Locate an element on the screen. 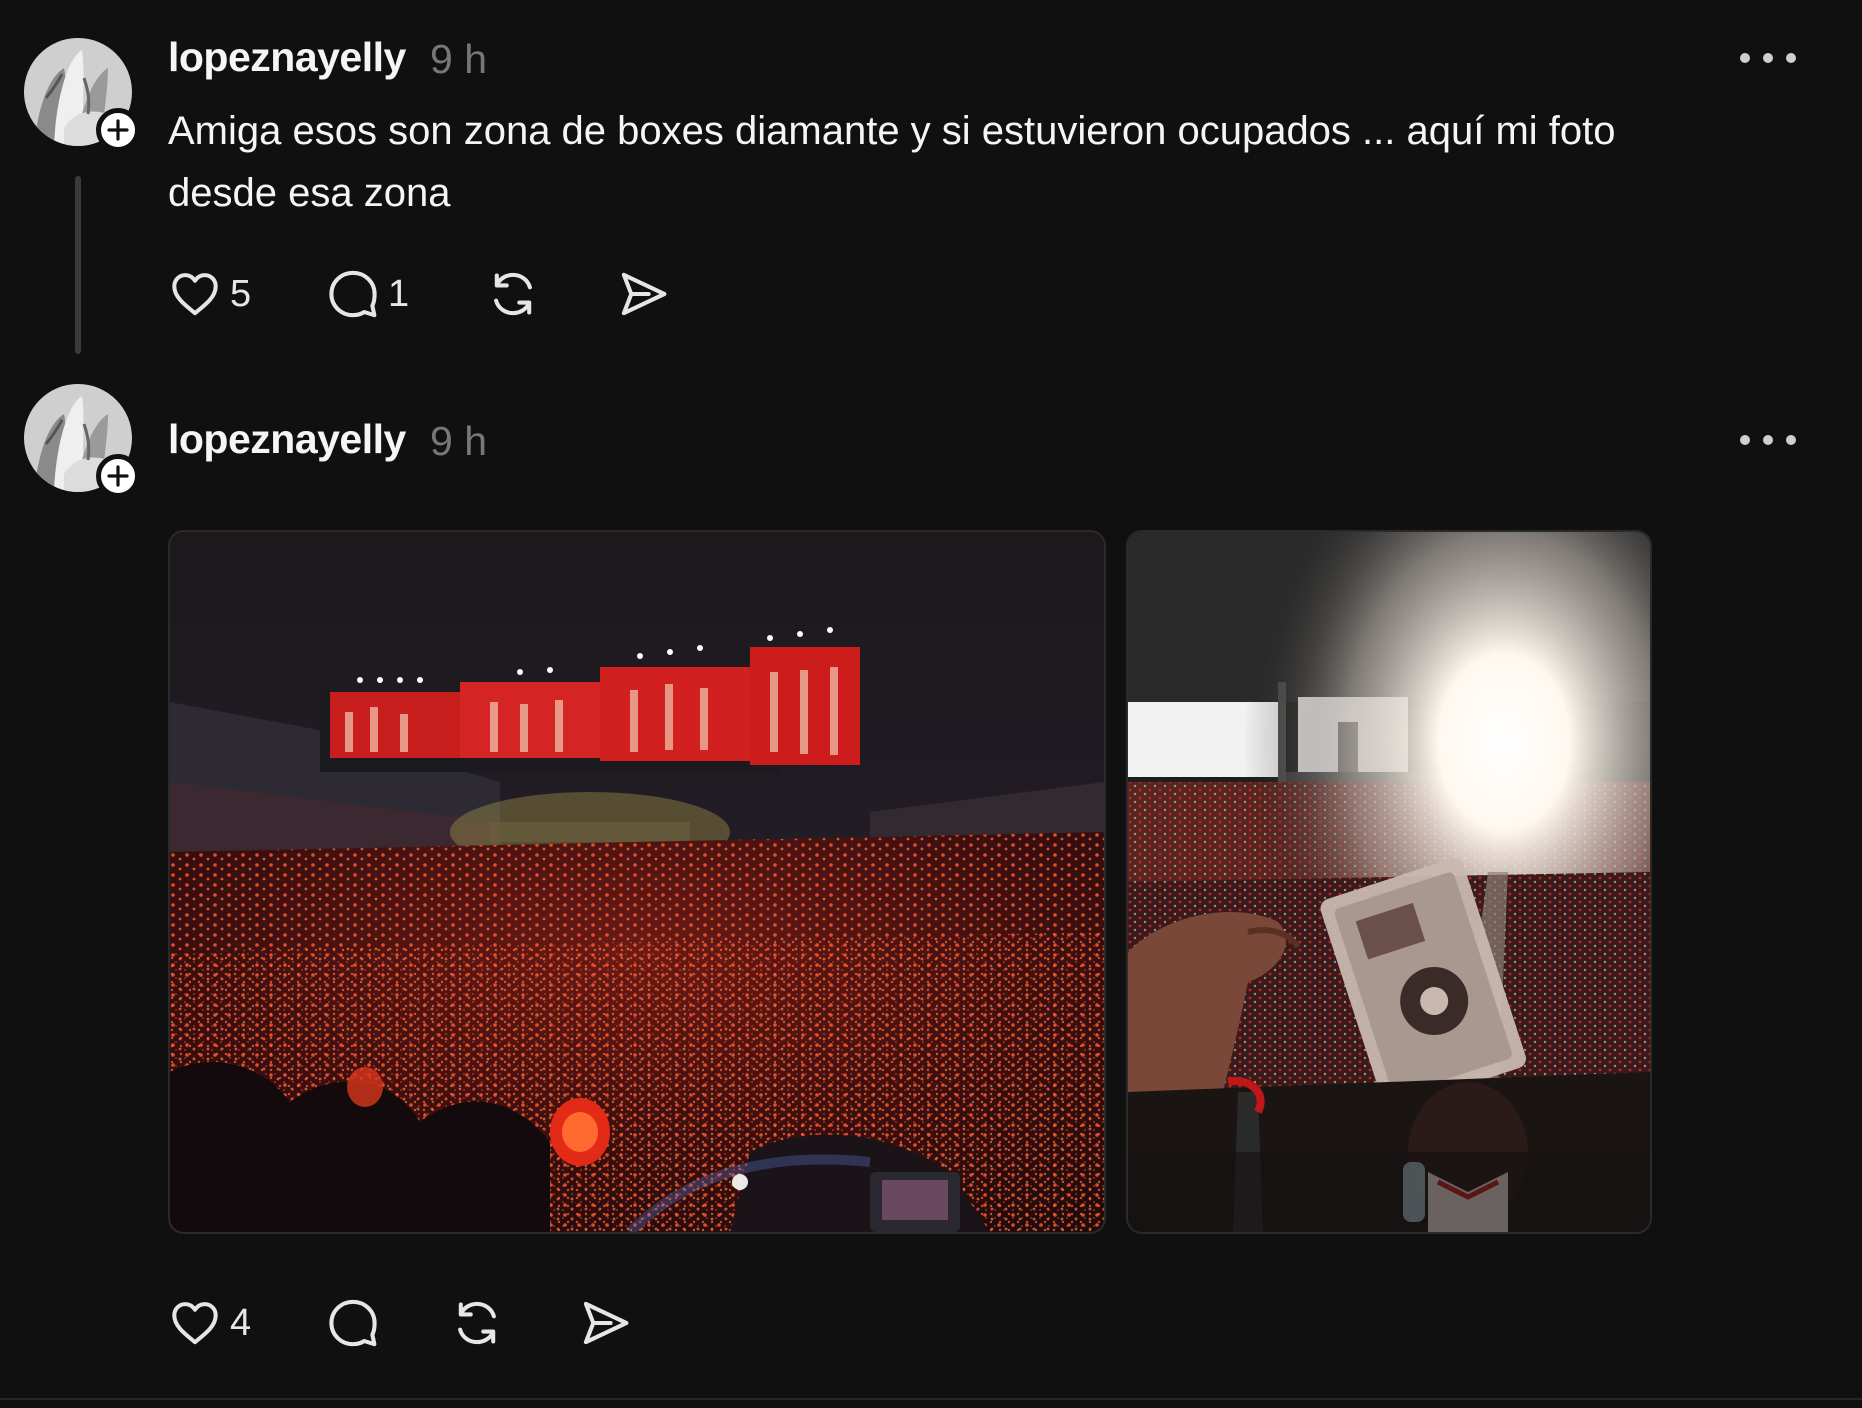 Image resolution: width=1862 pixels, height=1408 pixels. send-icon is located at coordinates (606, 1323).